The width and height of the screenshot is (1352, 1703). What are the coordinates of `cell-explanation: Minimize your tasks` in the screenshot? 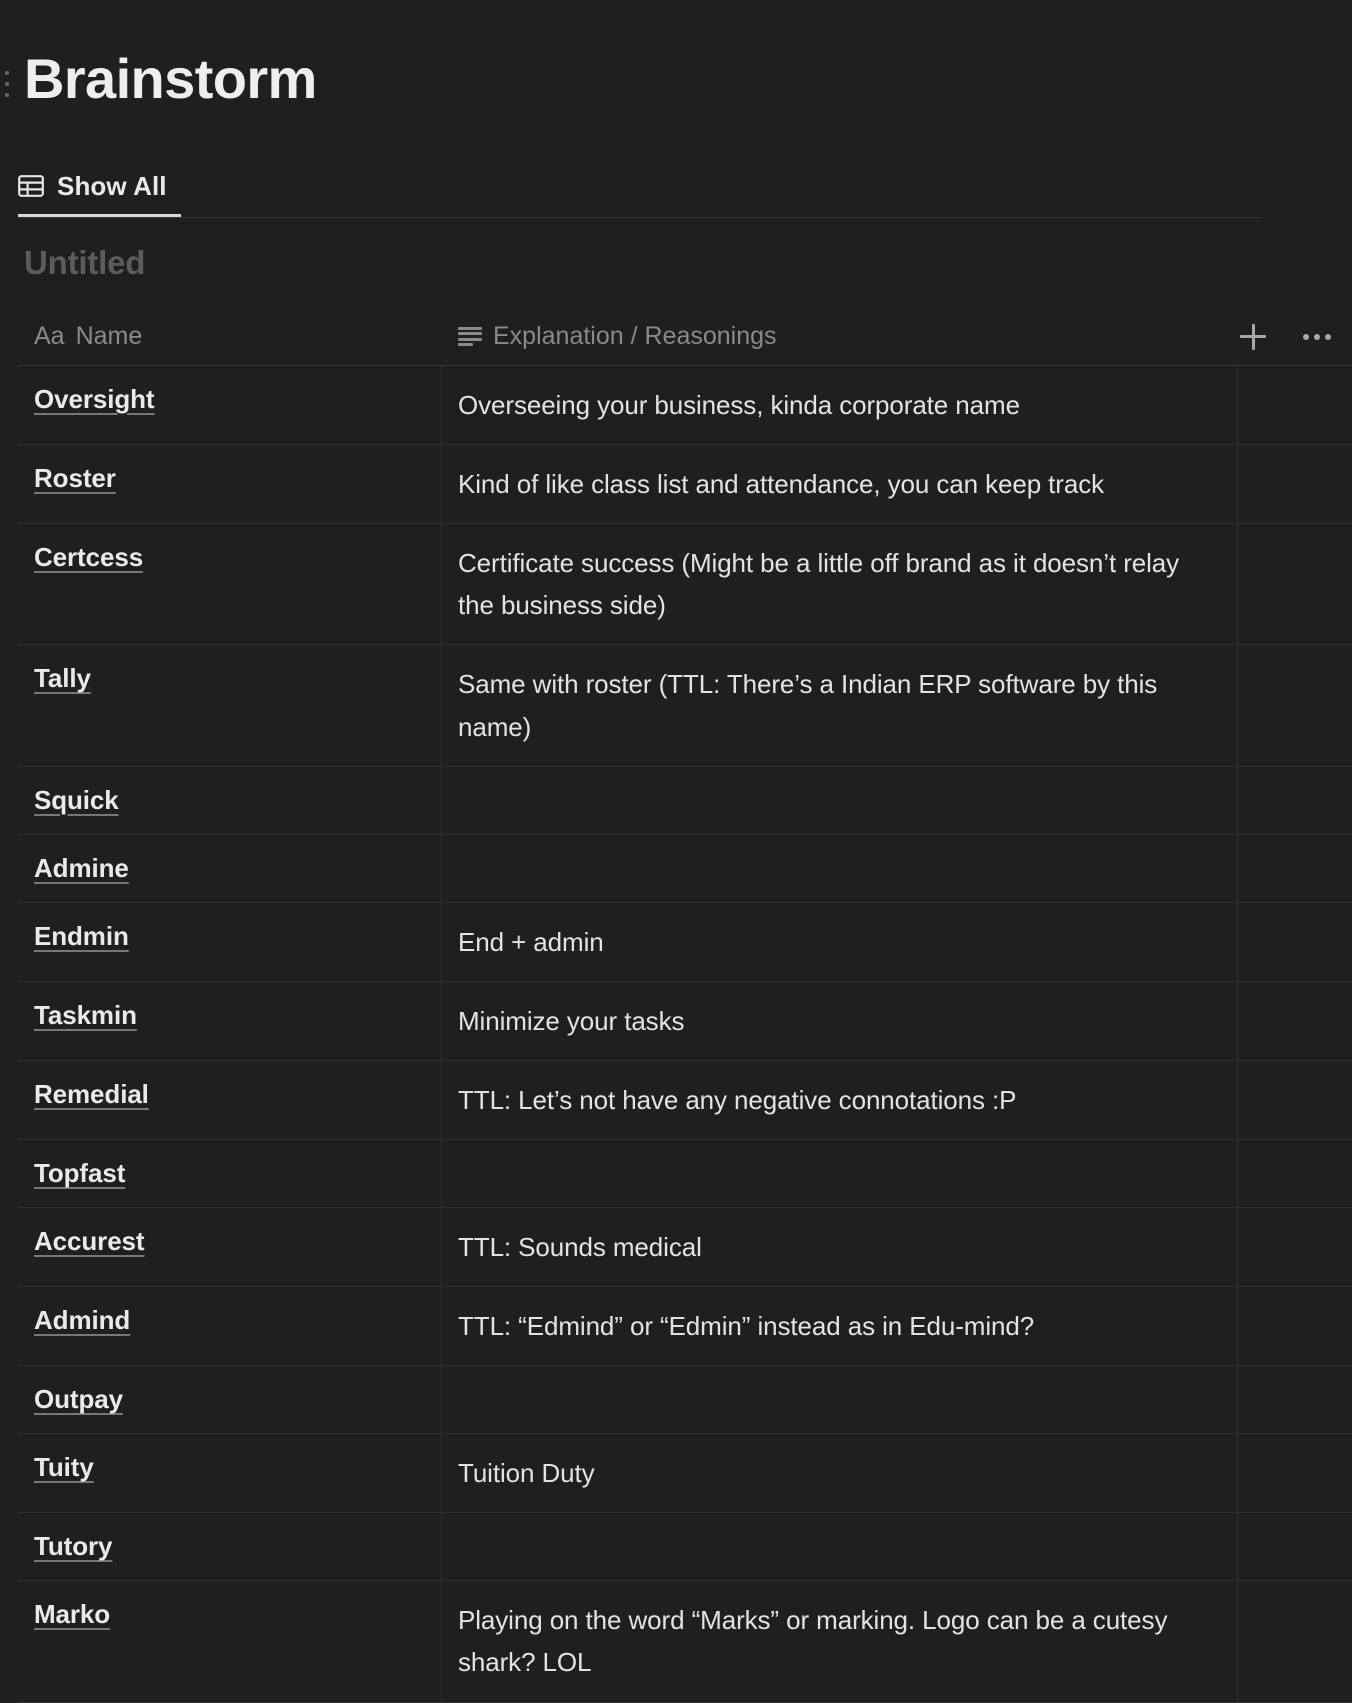 It's located at (840, 1020).